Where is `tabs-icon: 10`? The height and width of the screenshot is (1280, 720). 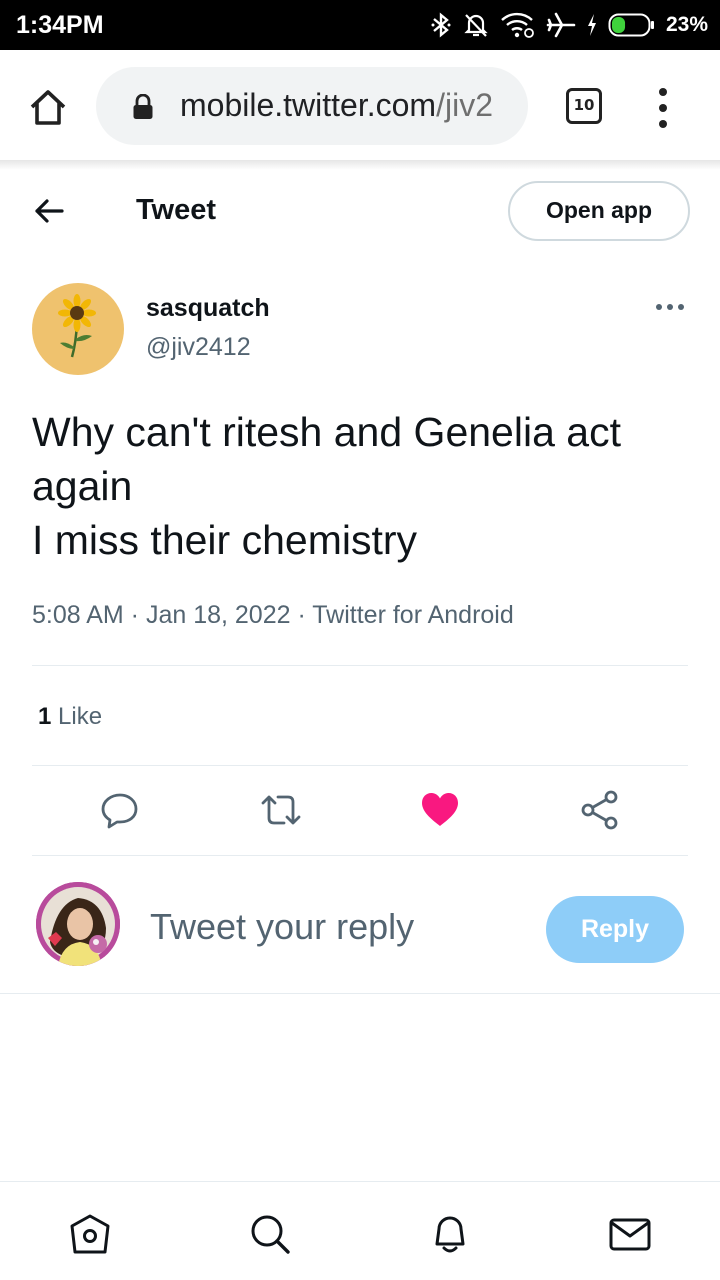 tabs-icon: 10 is located at coordinates (584, 106).